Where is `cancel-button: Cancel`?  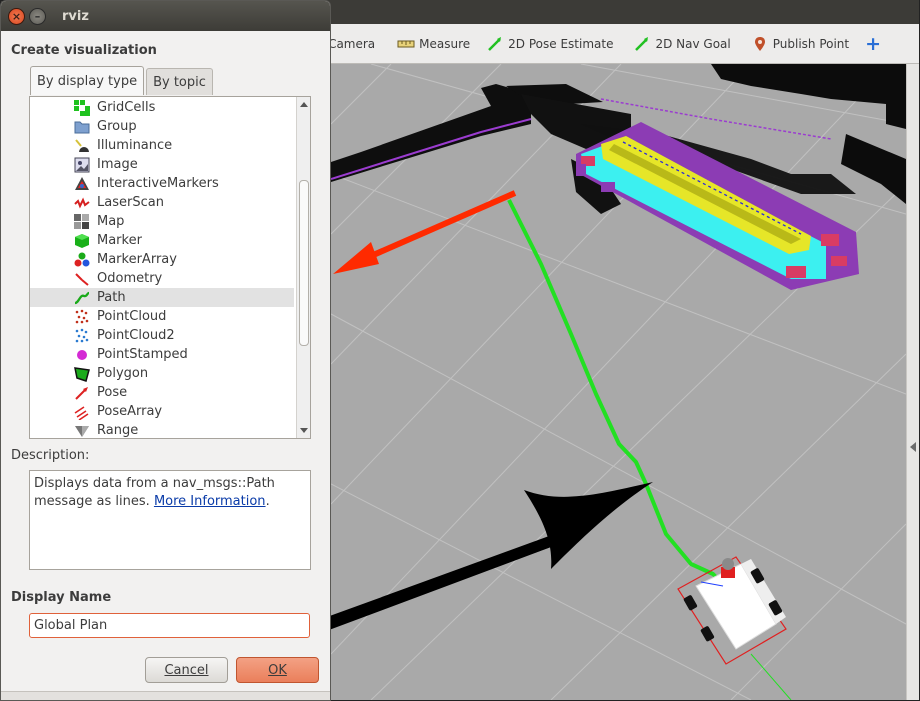
cancel-button: Cancel is located at coordinates (186, 670).